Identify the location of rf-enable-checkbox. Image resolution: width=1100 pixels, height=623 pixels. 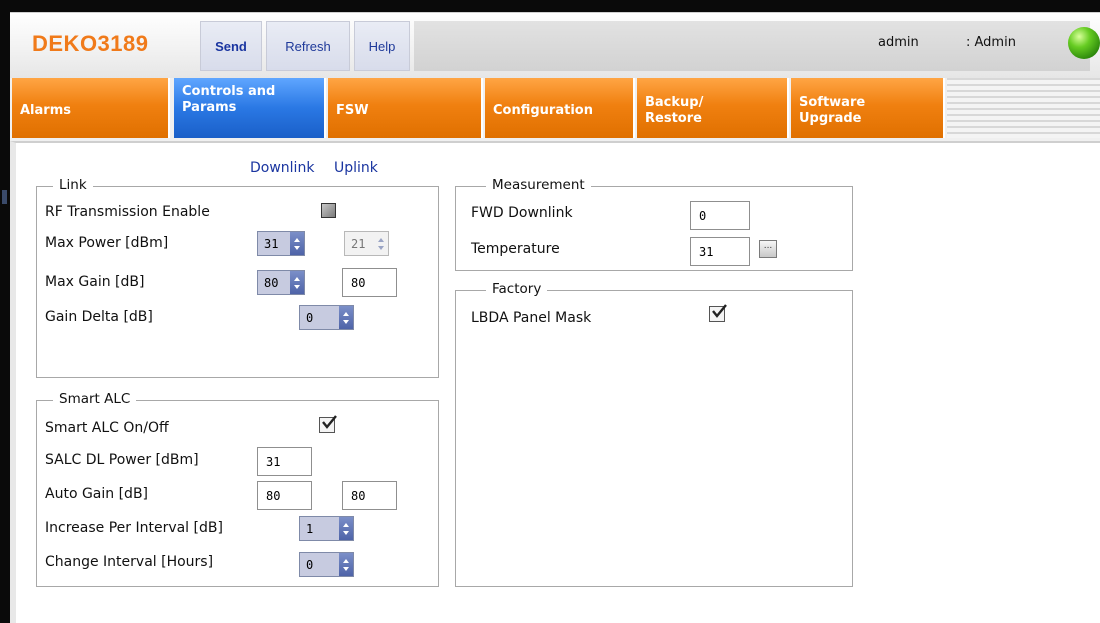
(328, 210).